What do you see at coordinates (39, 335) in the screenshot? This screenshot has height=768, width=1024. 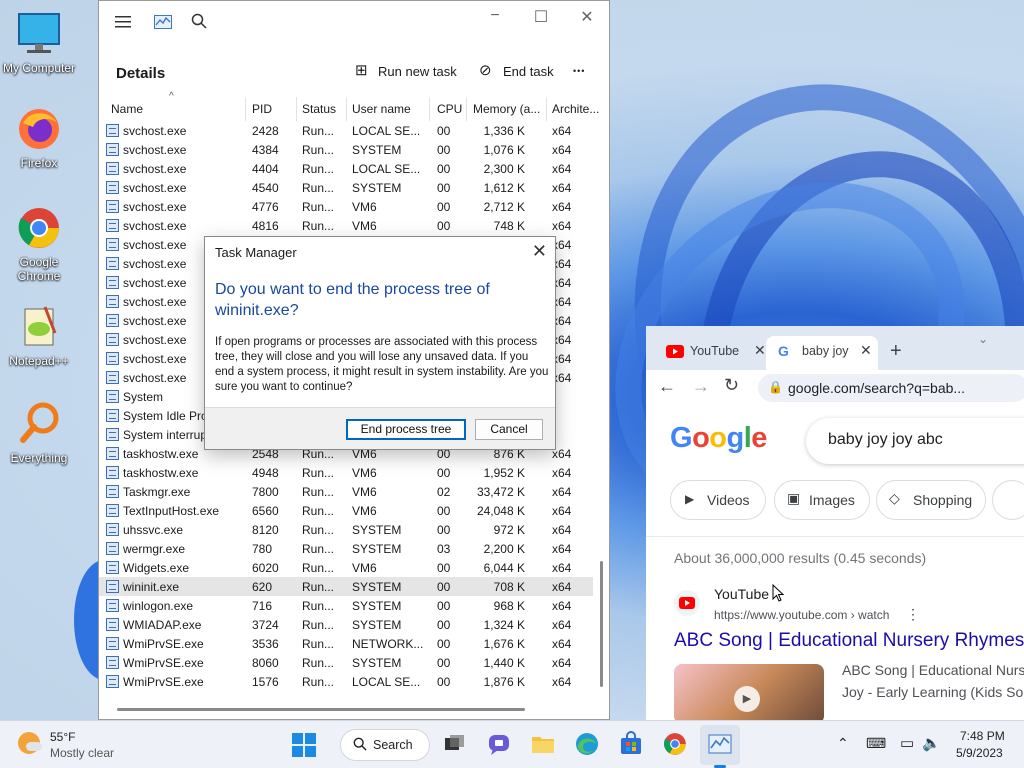 I see `desktop-icon-notepadpp: Notepad++` at bounding box center [39, 335].